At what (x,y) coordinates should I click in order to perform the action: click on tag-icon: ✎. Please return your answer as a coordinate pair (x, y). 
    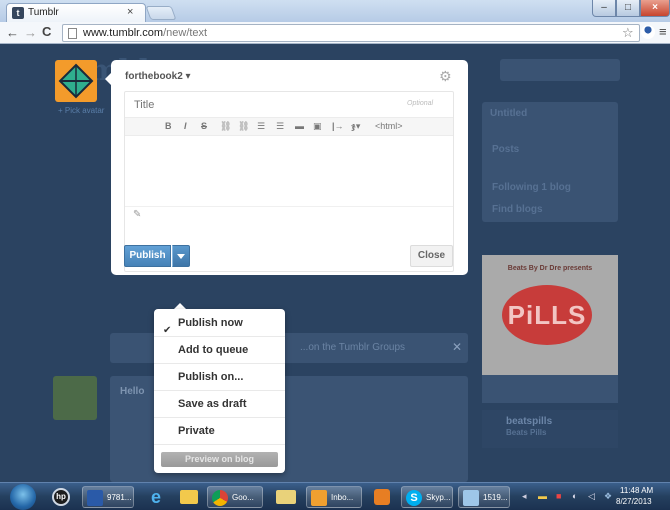
    Looking at the image, I should click on (137, 214).